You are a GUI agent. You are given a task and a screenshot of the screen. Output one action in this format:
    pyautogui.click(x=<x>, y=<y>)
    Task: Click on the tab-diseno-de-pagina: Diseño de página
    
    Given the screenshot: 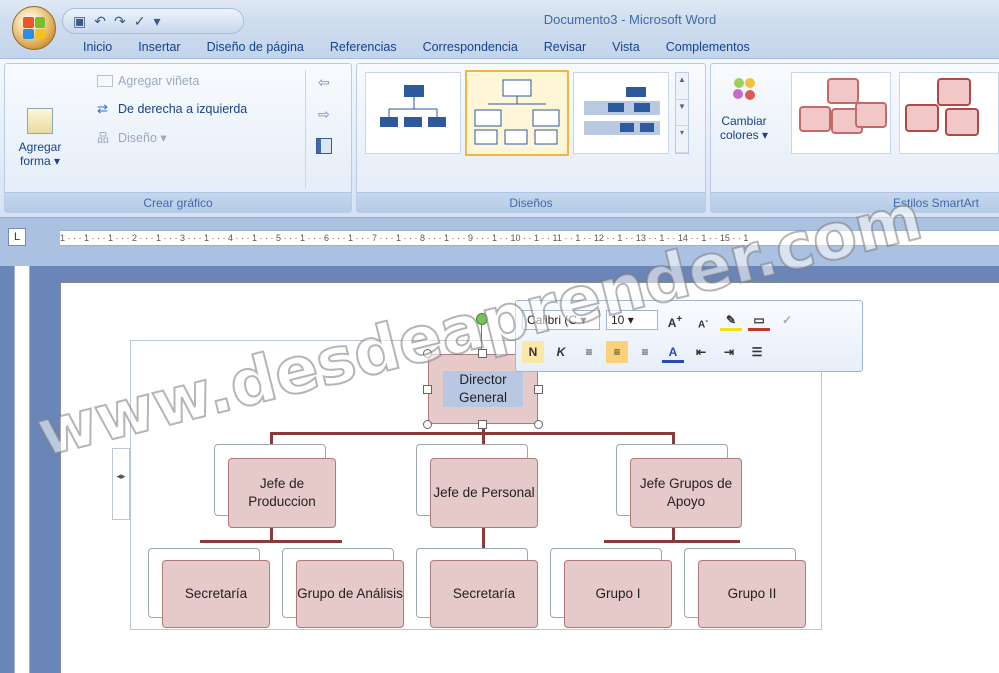 What is the action you would take?
    pyautogui.click(x=255, y=47)
    